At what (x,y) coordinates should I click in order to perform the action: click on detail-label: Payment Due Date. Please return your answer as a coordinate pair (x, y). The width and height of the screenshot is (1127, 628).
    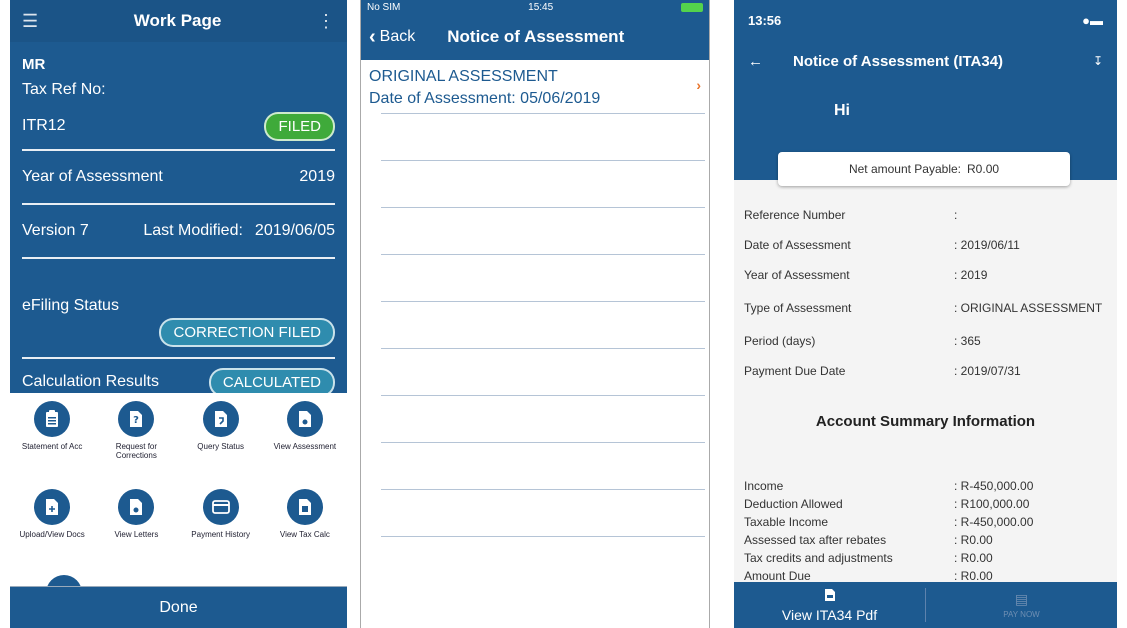
    Looking at the image, I should click on (795, 371).